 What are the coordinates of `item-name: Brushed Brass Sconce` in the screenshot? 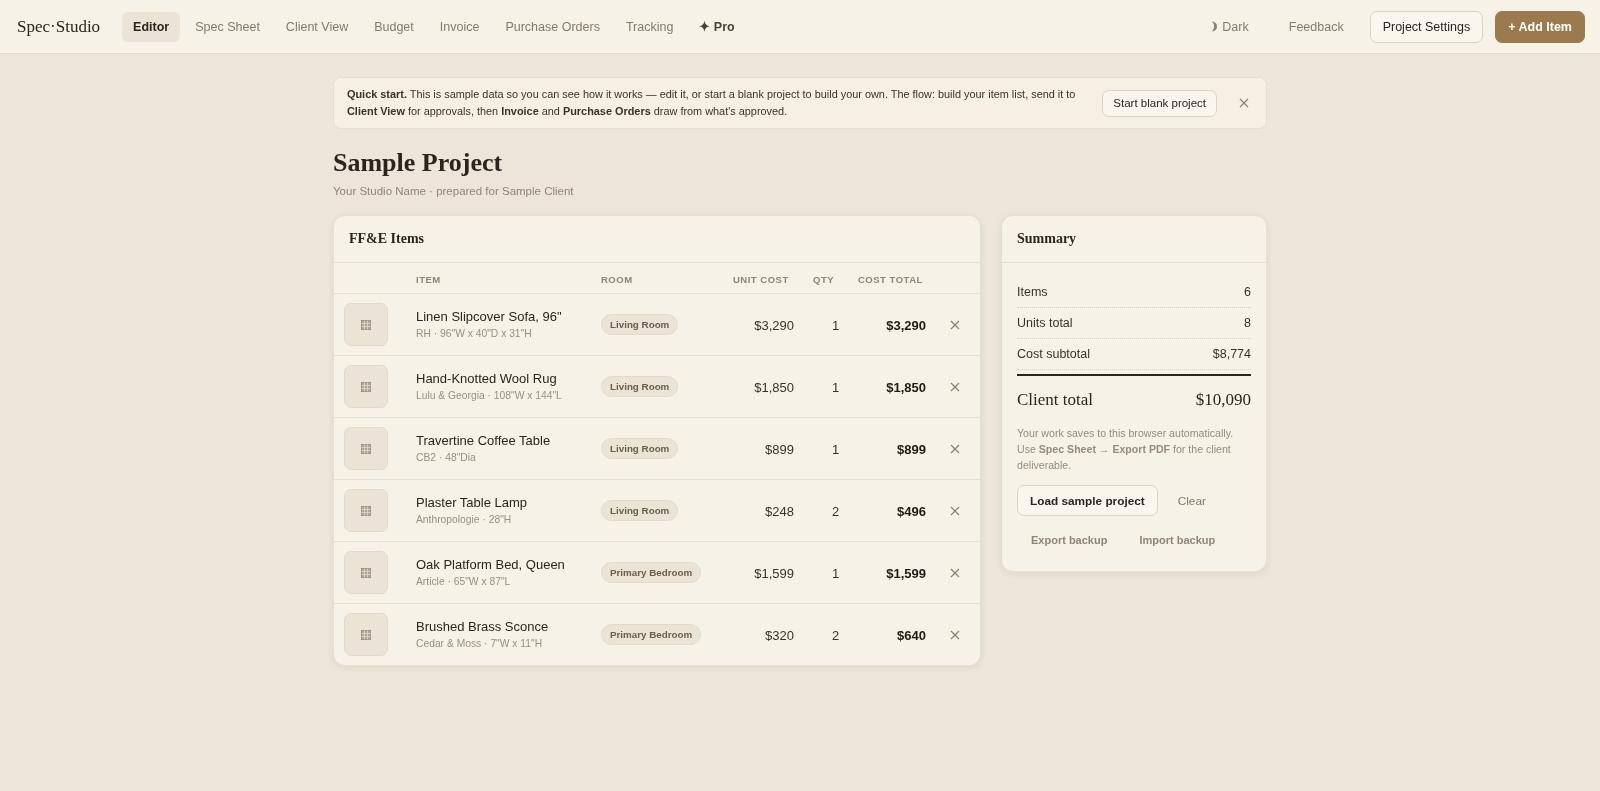 It's located at (482, 626).